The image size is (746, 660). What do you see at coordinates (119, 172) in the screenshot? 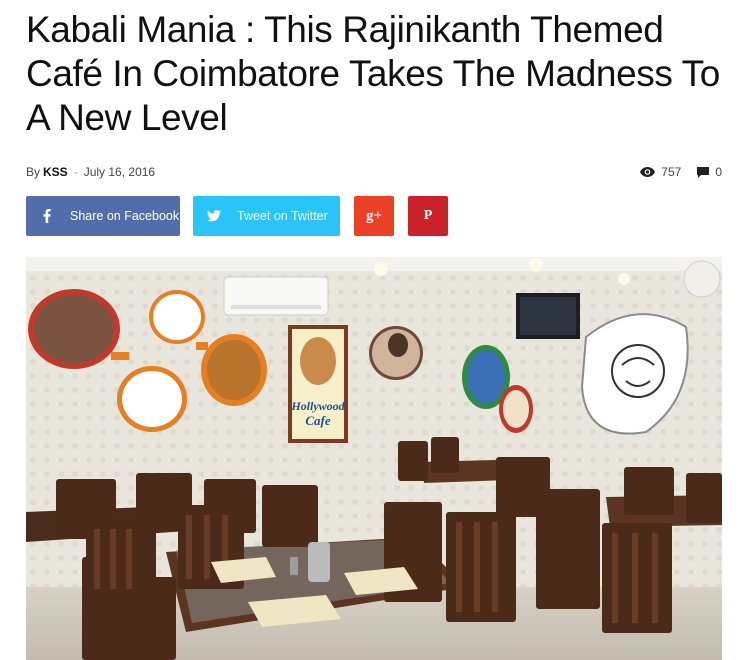
I see `publish-date: July 16, 2016` at bounding box center [119, 172].